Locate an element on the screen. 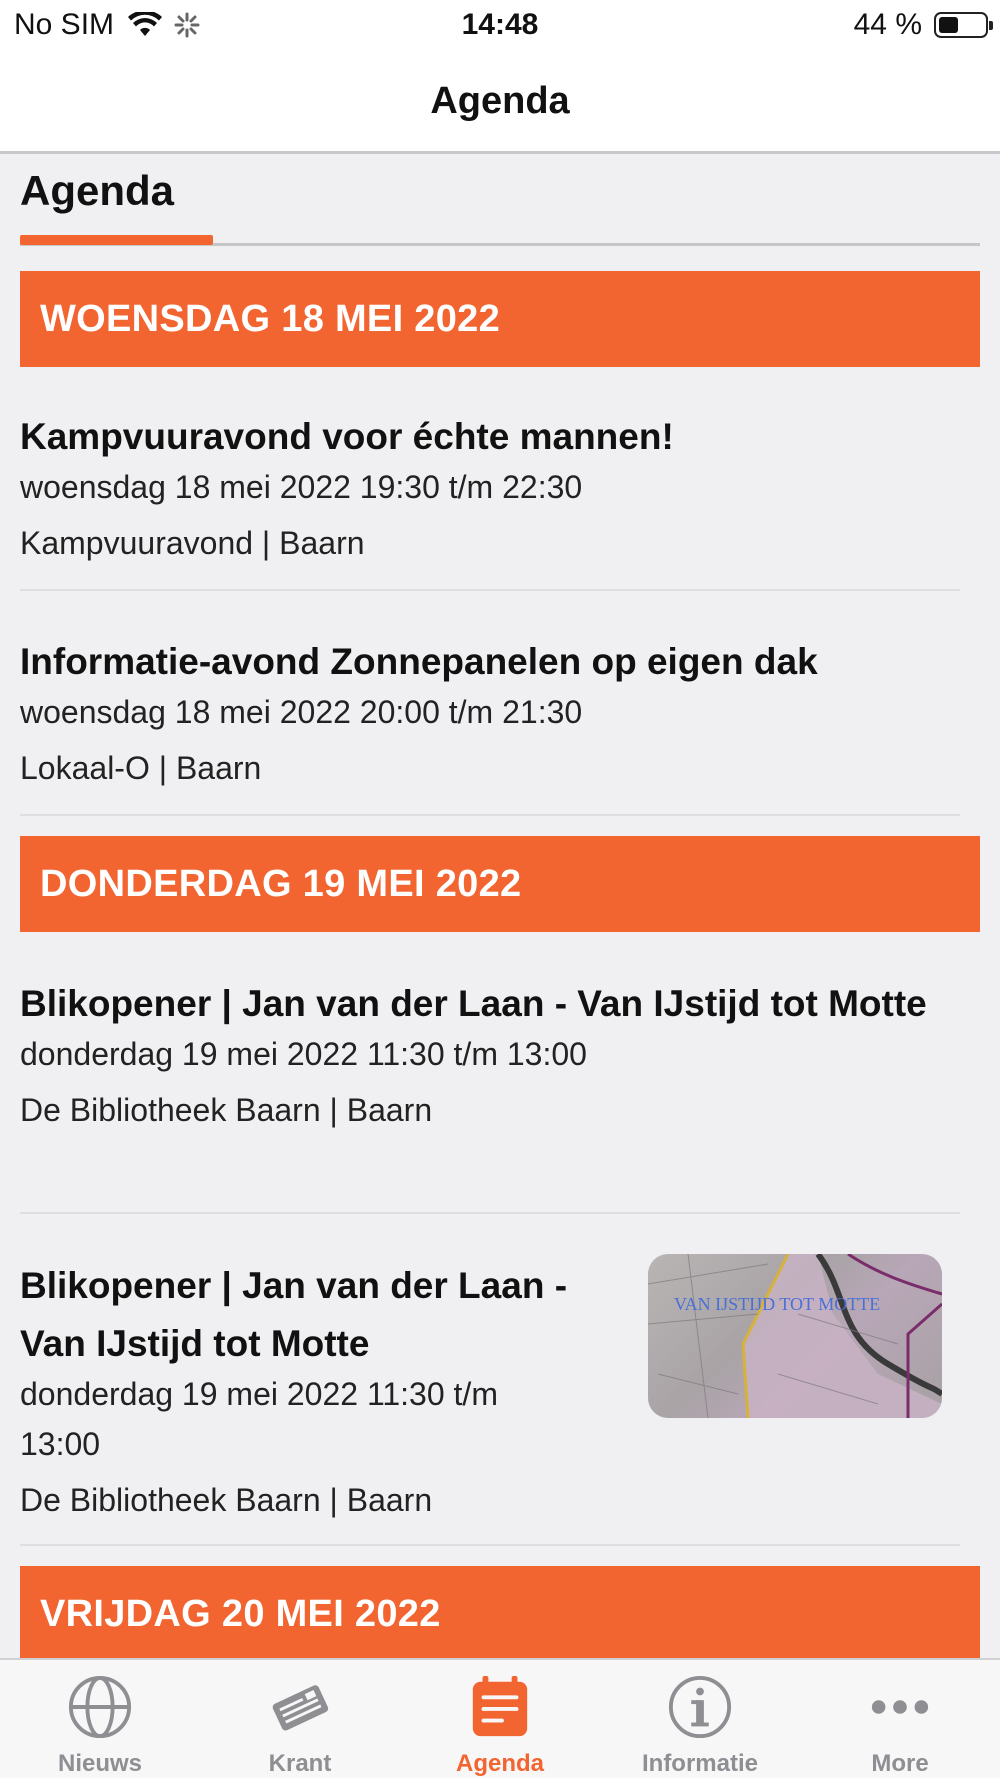 This screenshot has width=1000, height=1778. event-thumbnail-image: VAN IJSTIJD TOT MOTTE is located at coordinates (795, 1336).